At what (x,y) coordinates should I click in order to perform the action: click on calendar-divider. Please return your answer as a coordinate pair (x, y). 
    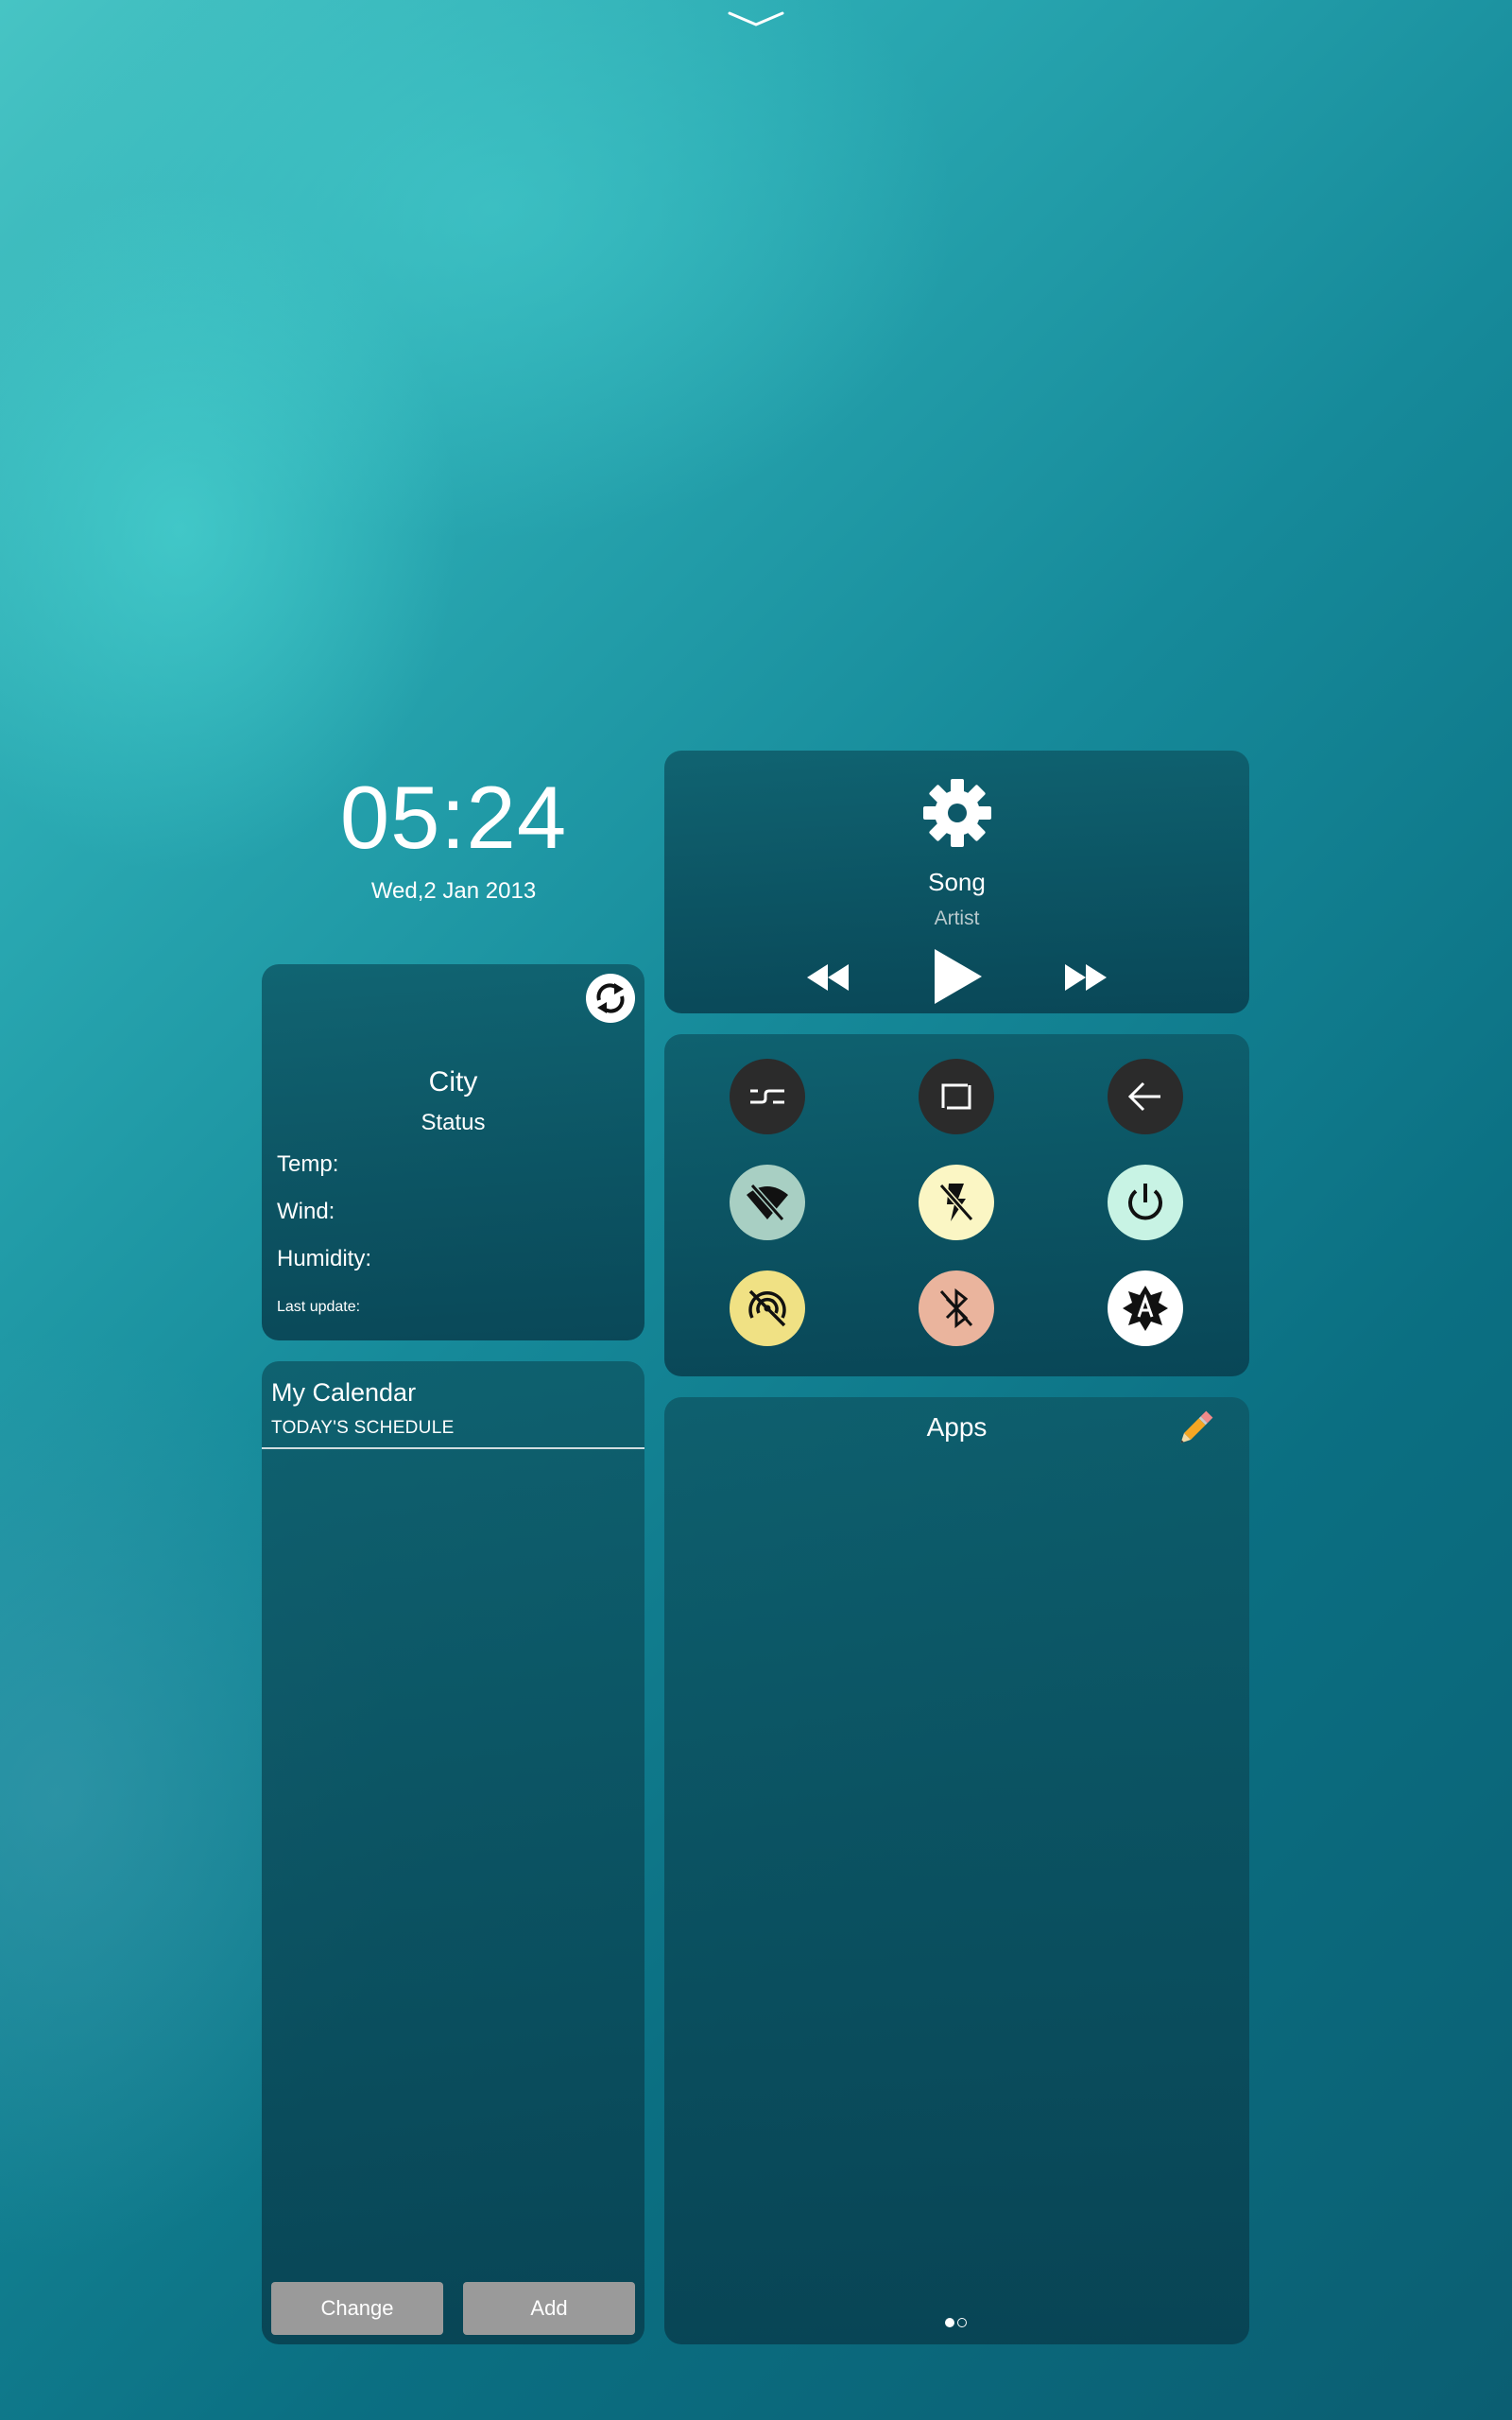
    Looking at the image, I should click on (453, 1448).